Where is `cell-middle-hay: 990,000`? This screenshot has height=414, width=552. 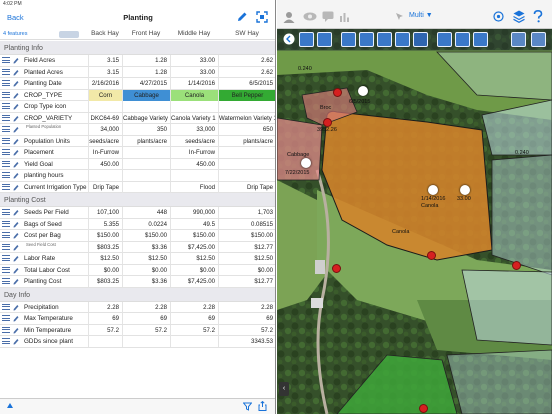
cell-middle-hay: 990,000 is located at coordinates (194, 212).